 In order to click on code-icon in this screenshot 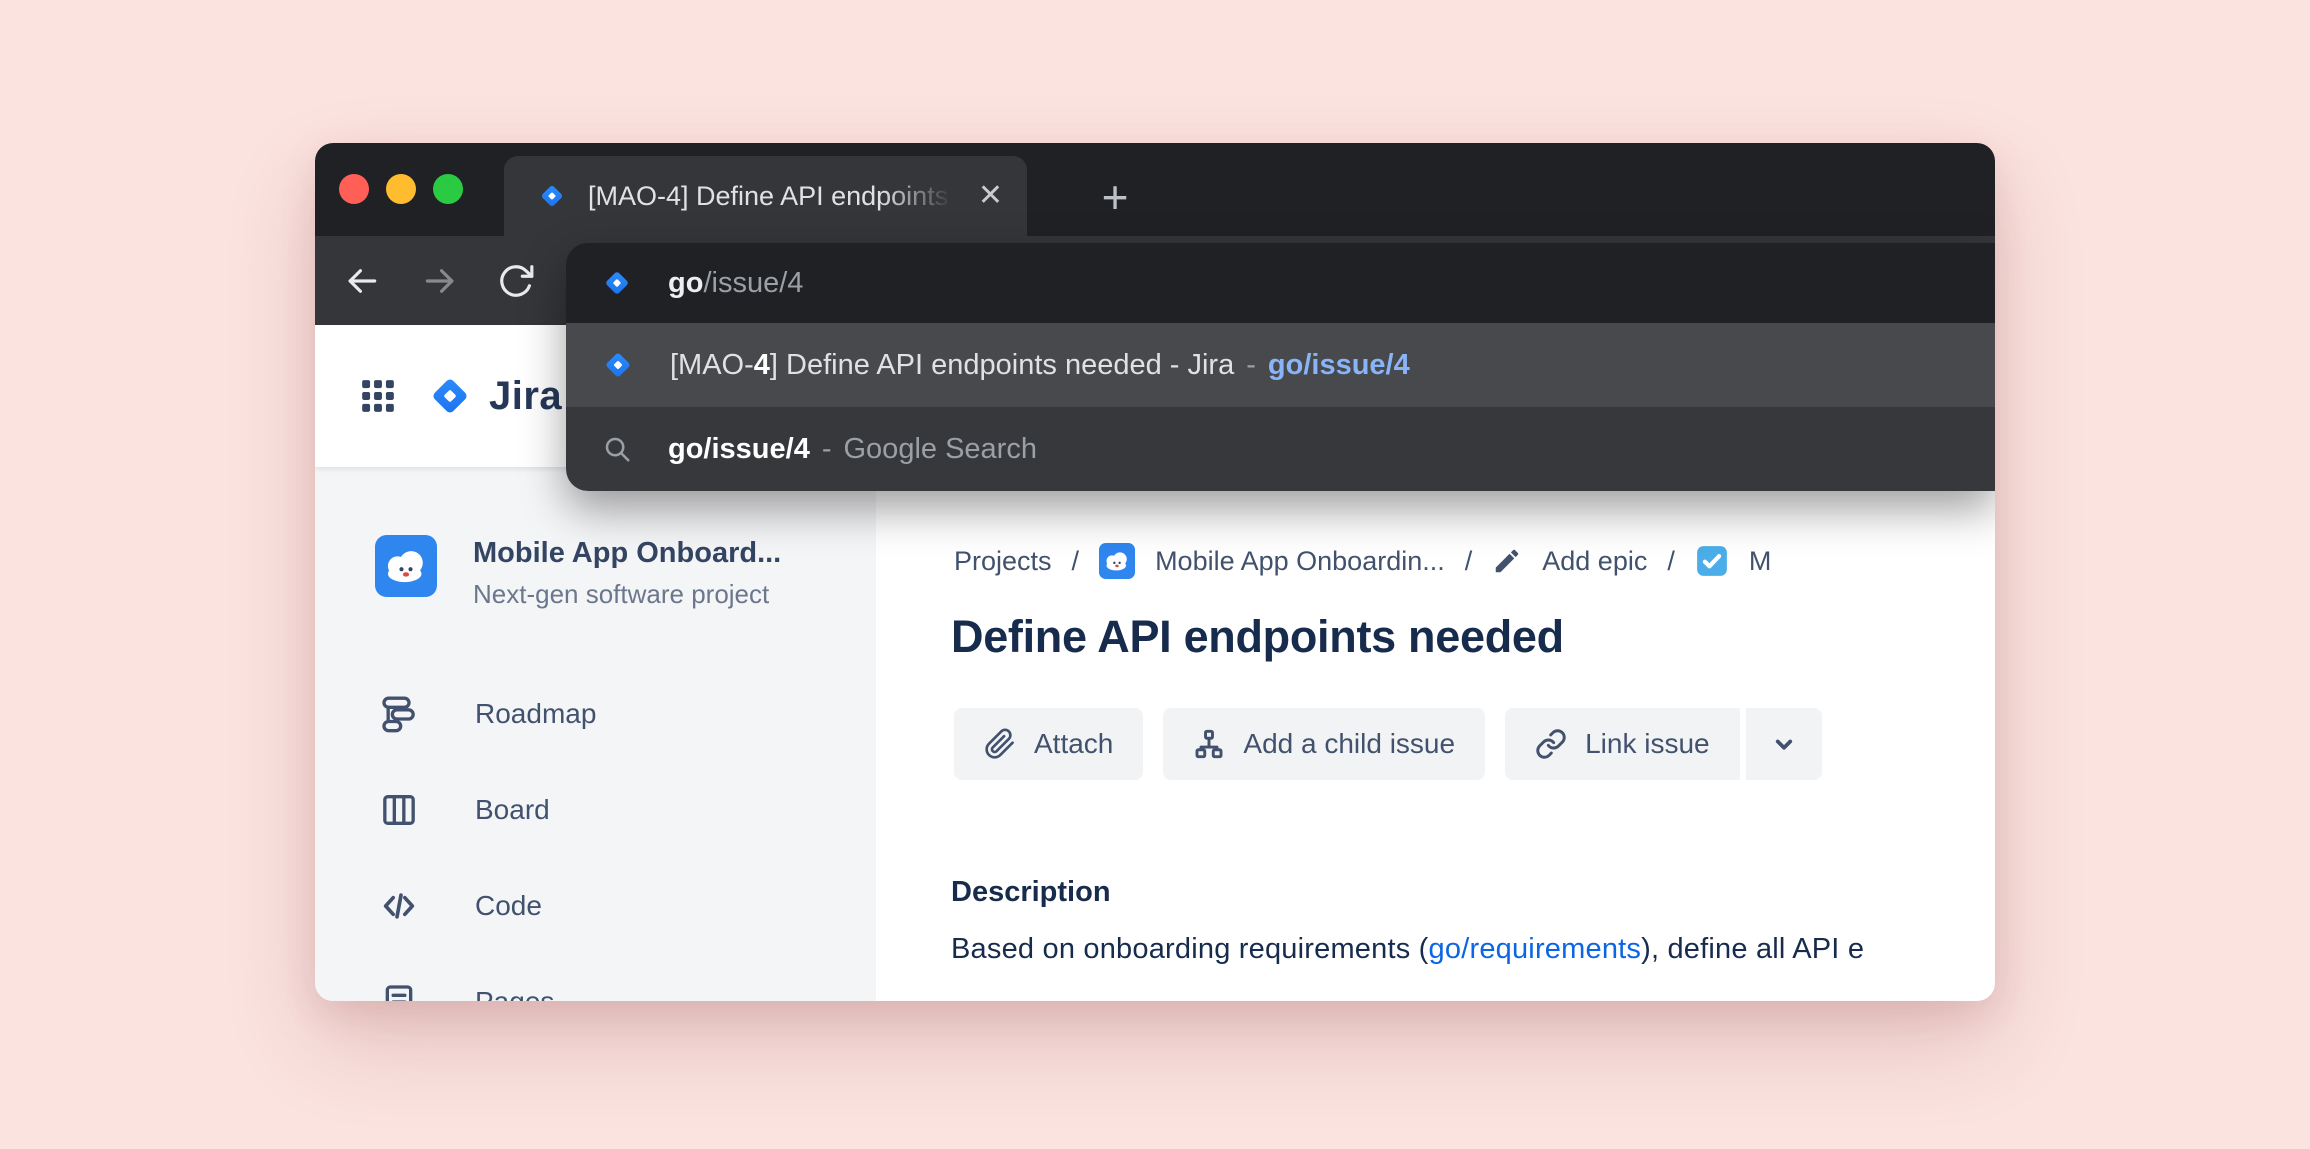, I will do `click(399, 906)`.